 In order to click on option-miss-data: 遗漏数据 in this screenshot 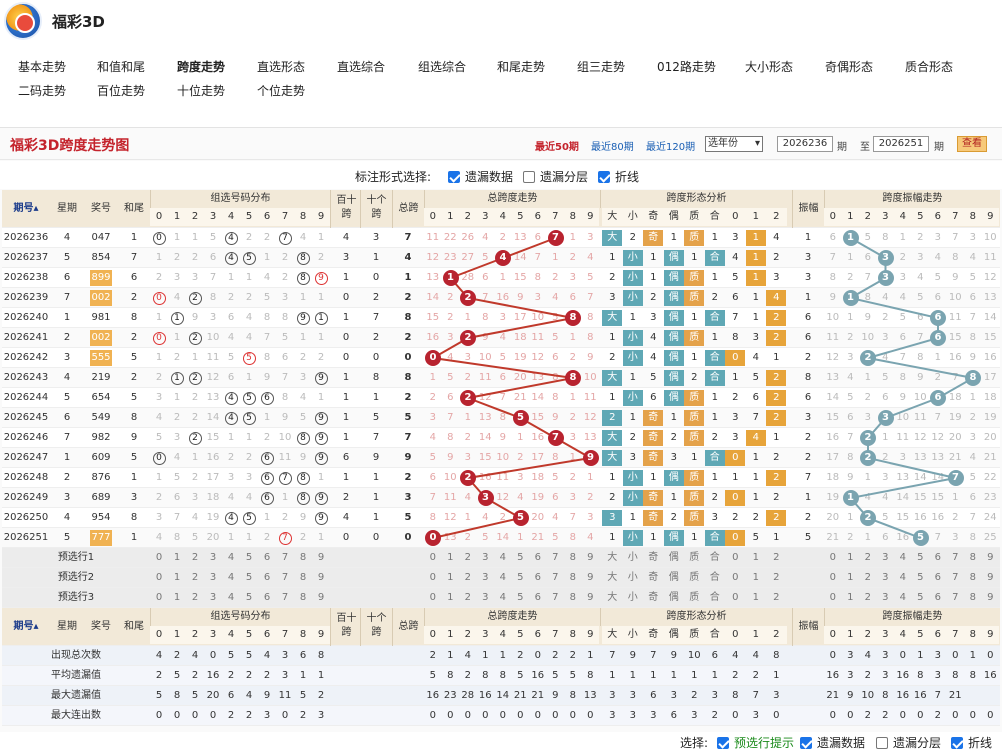, I will do `click(480, 176)`.